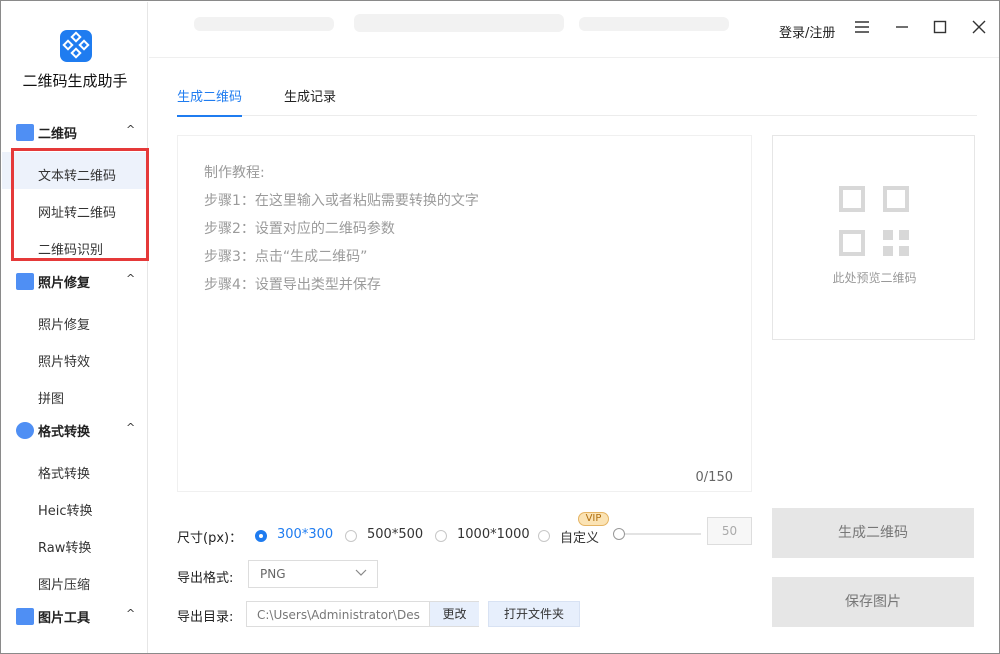 This screenshot has height=654, width=1000. Describe the element at coordinates (286, 257) in the screenshot. I see `tutorial-step: 步骤3：点击“生成二维码”` at that location.